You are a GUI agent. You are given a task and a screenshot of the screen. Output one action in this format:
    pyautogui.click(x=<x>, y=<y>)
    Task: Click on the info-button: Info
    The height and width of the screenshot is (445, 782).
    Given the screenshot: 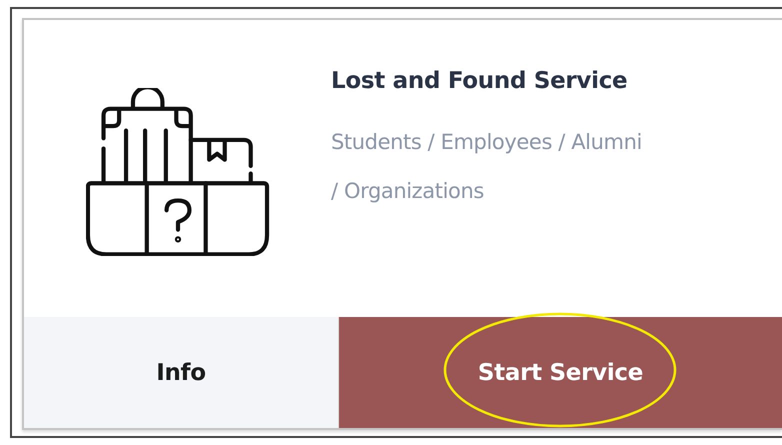 What is the action you would take?
    pyautogui.click(x=181, y=372)
    